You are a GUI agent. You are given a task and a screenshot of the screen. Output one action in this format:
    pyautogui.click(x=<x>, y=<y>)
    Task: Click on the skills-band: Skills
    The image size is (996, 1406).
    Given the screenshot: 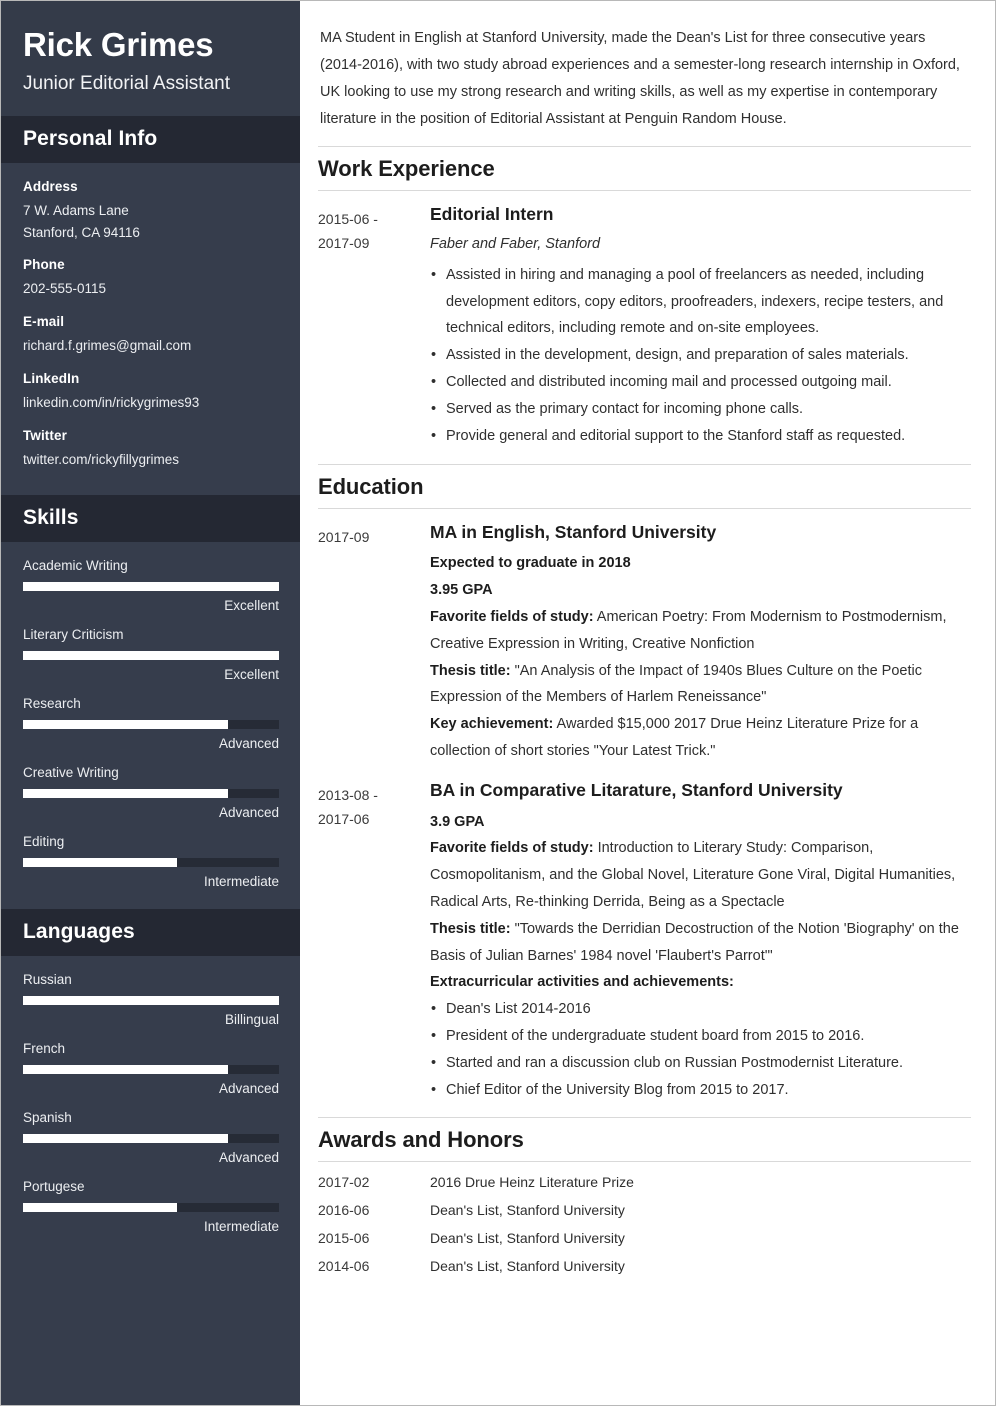 What is the action you would take?
    pyautogui.click(x=150, y=518)
    